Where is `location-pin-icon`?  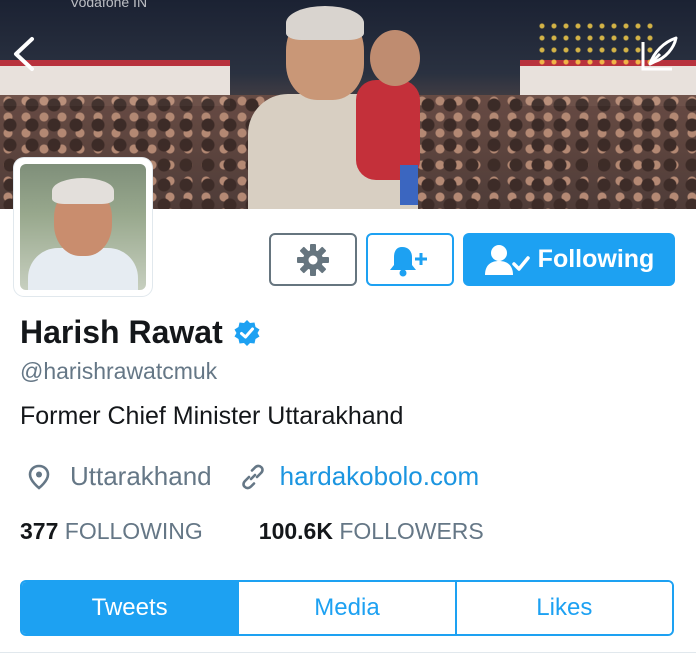 location-pin-icon is located at coordinates (39, 477).